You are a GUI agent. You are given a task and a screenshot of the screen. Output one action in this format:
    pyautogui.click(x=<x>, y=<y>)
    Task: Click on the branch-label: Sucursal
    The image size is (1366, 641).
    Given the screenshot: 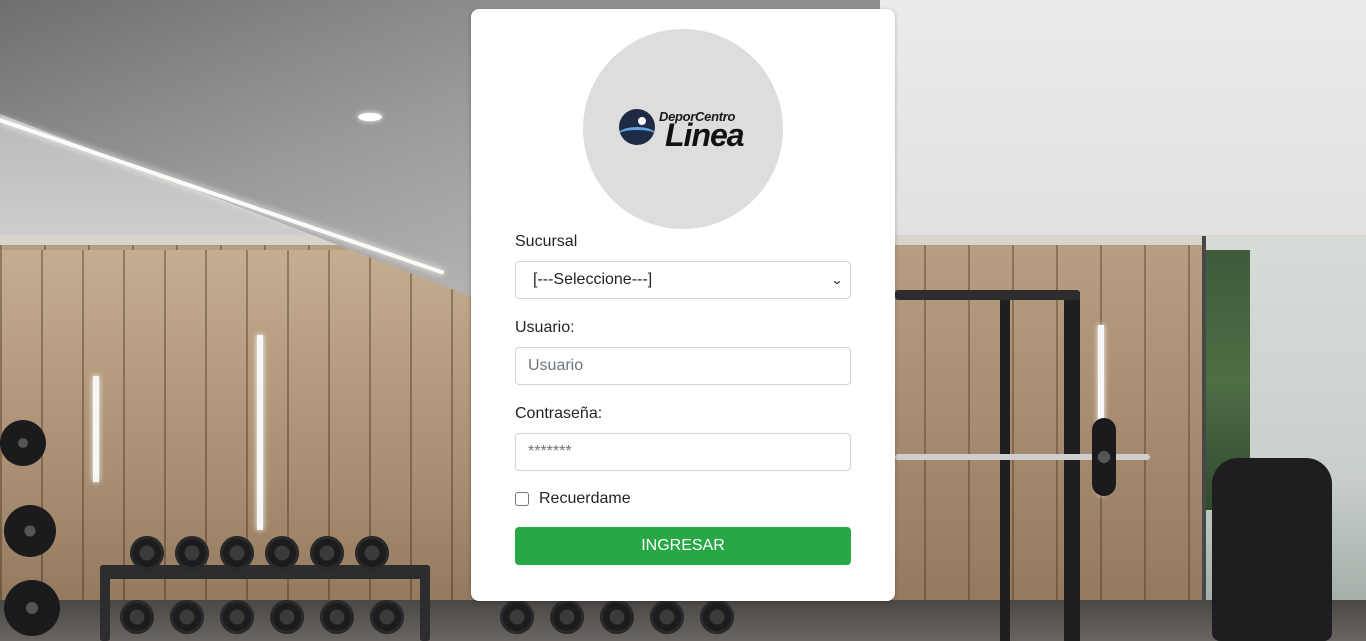 What is the action you would take?
    pyautogui.click(x=546, y=241)
    